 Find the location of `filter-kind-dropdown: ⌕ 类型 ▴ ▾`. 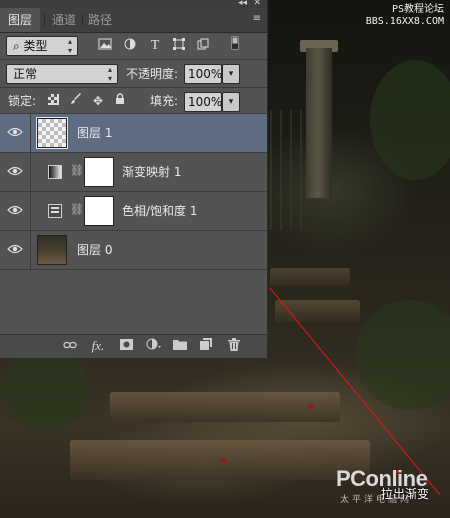

filter-kind-dropdown: ⌕ 类型 ▴ ▾ is located at coordinates (42, 46).